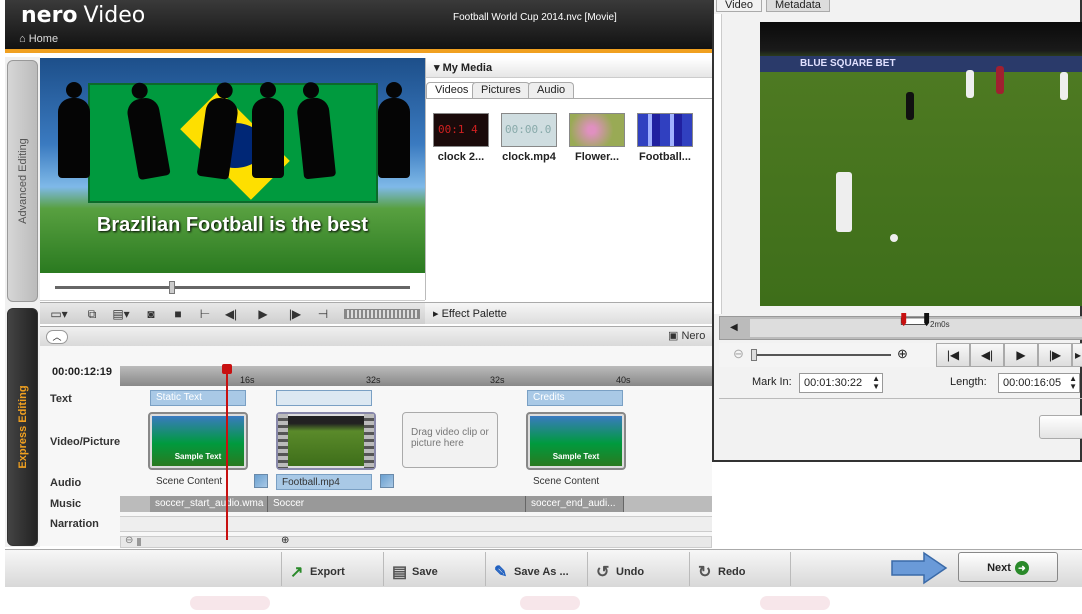 The height and width of the screenshot is (614, 1082). Describe the element at coordinates (844, 202) in the screenshot. I see `striker-figure` at that location.